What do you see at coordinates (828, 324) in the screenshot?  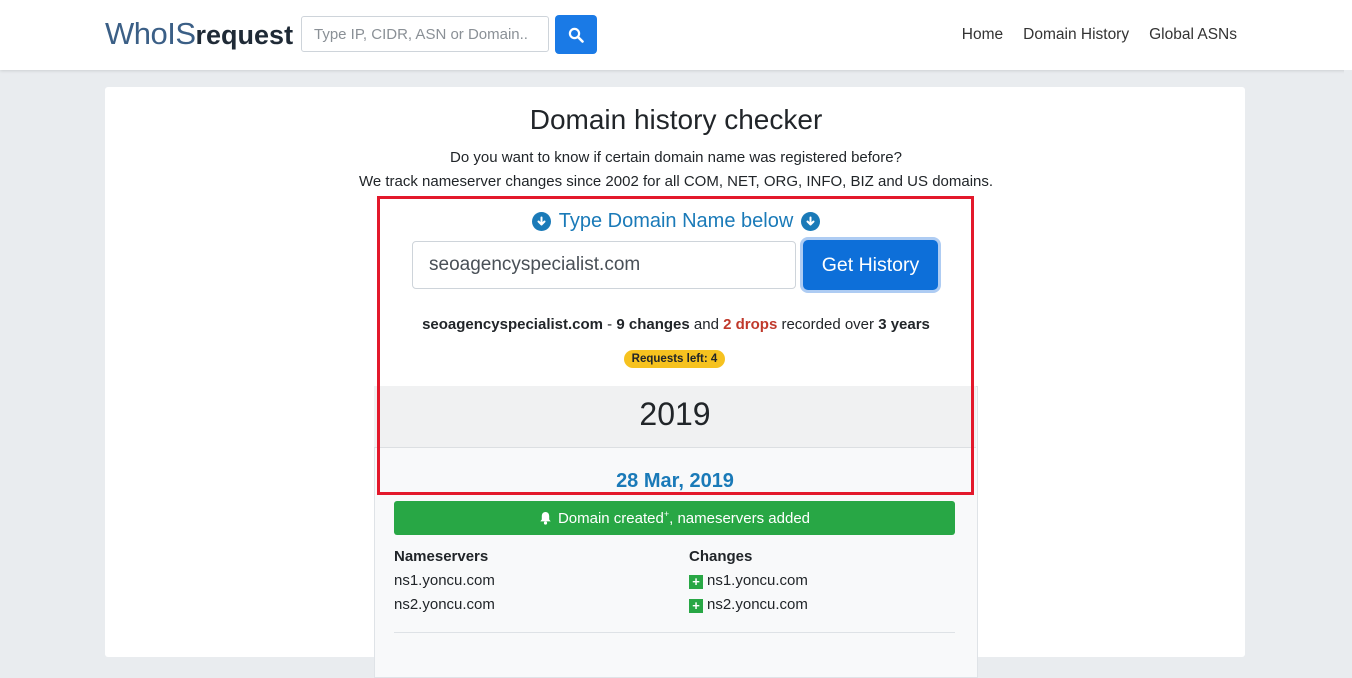 I see `summary-recorded: recorded over` at bounding box center [828, 324].